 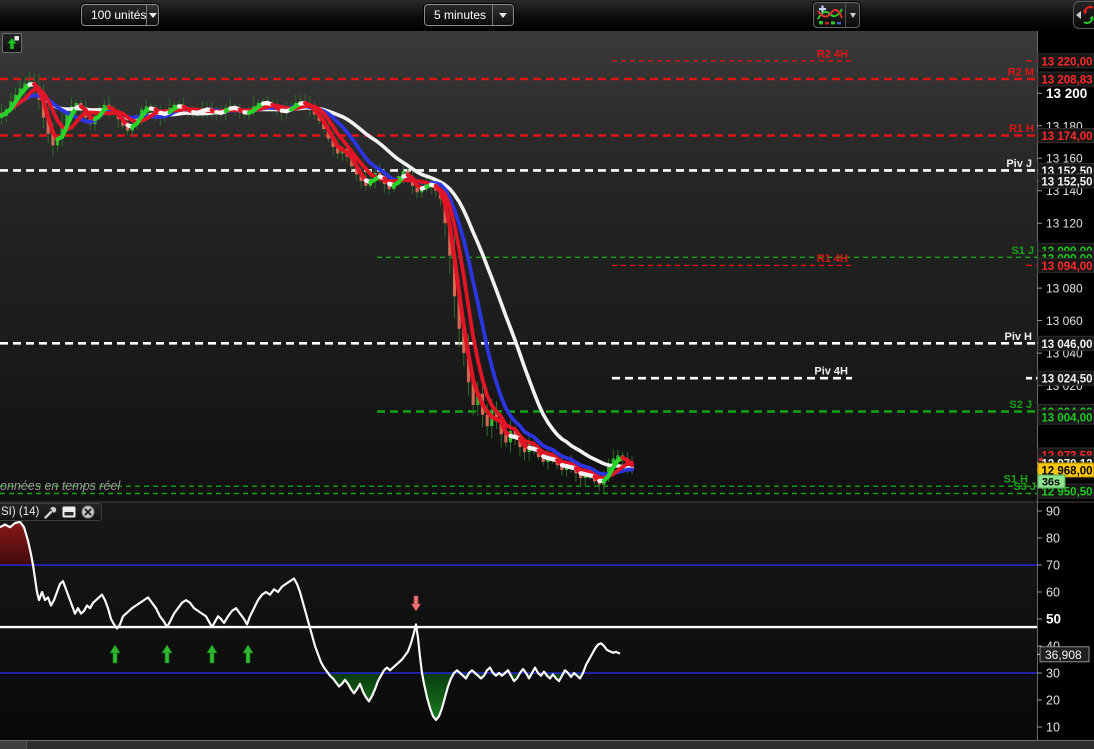 I want to click on units-dropdown-value: 100 unités, so click(x=119, y=15).